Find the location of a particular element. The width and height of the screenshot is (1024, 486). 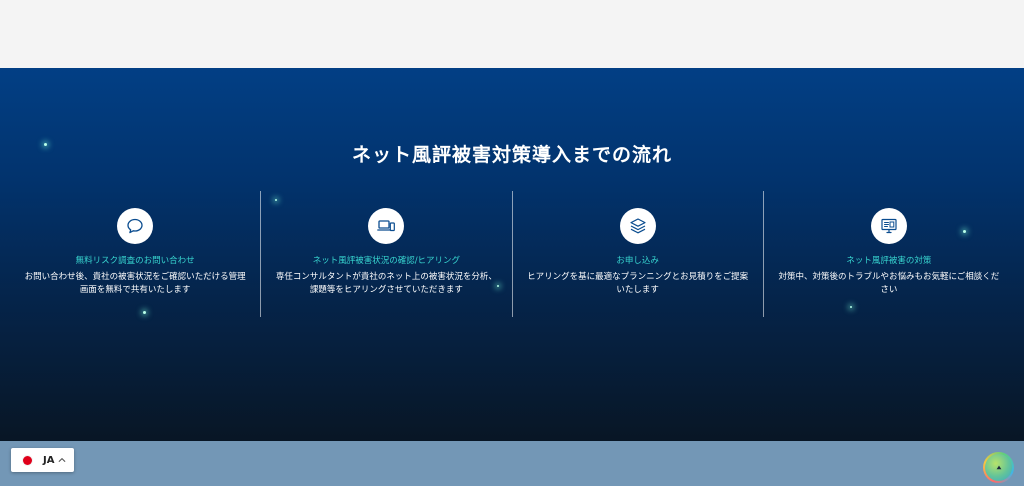

step-title: お申し込み is located at coordinates (637, 261).